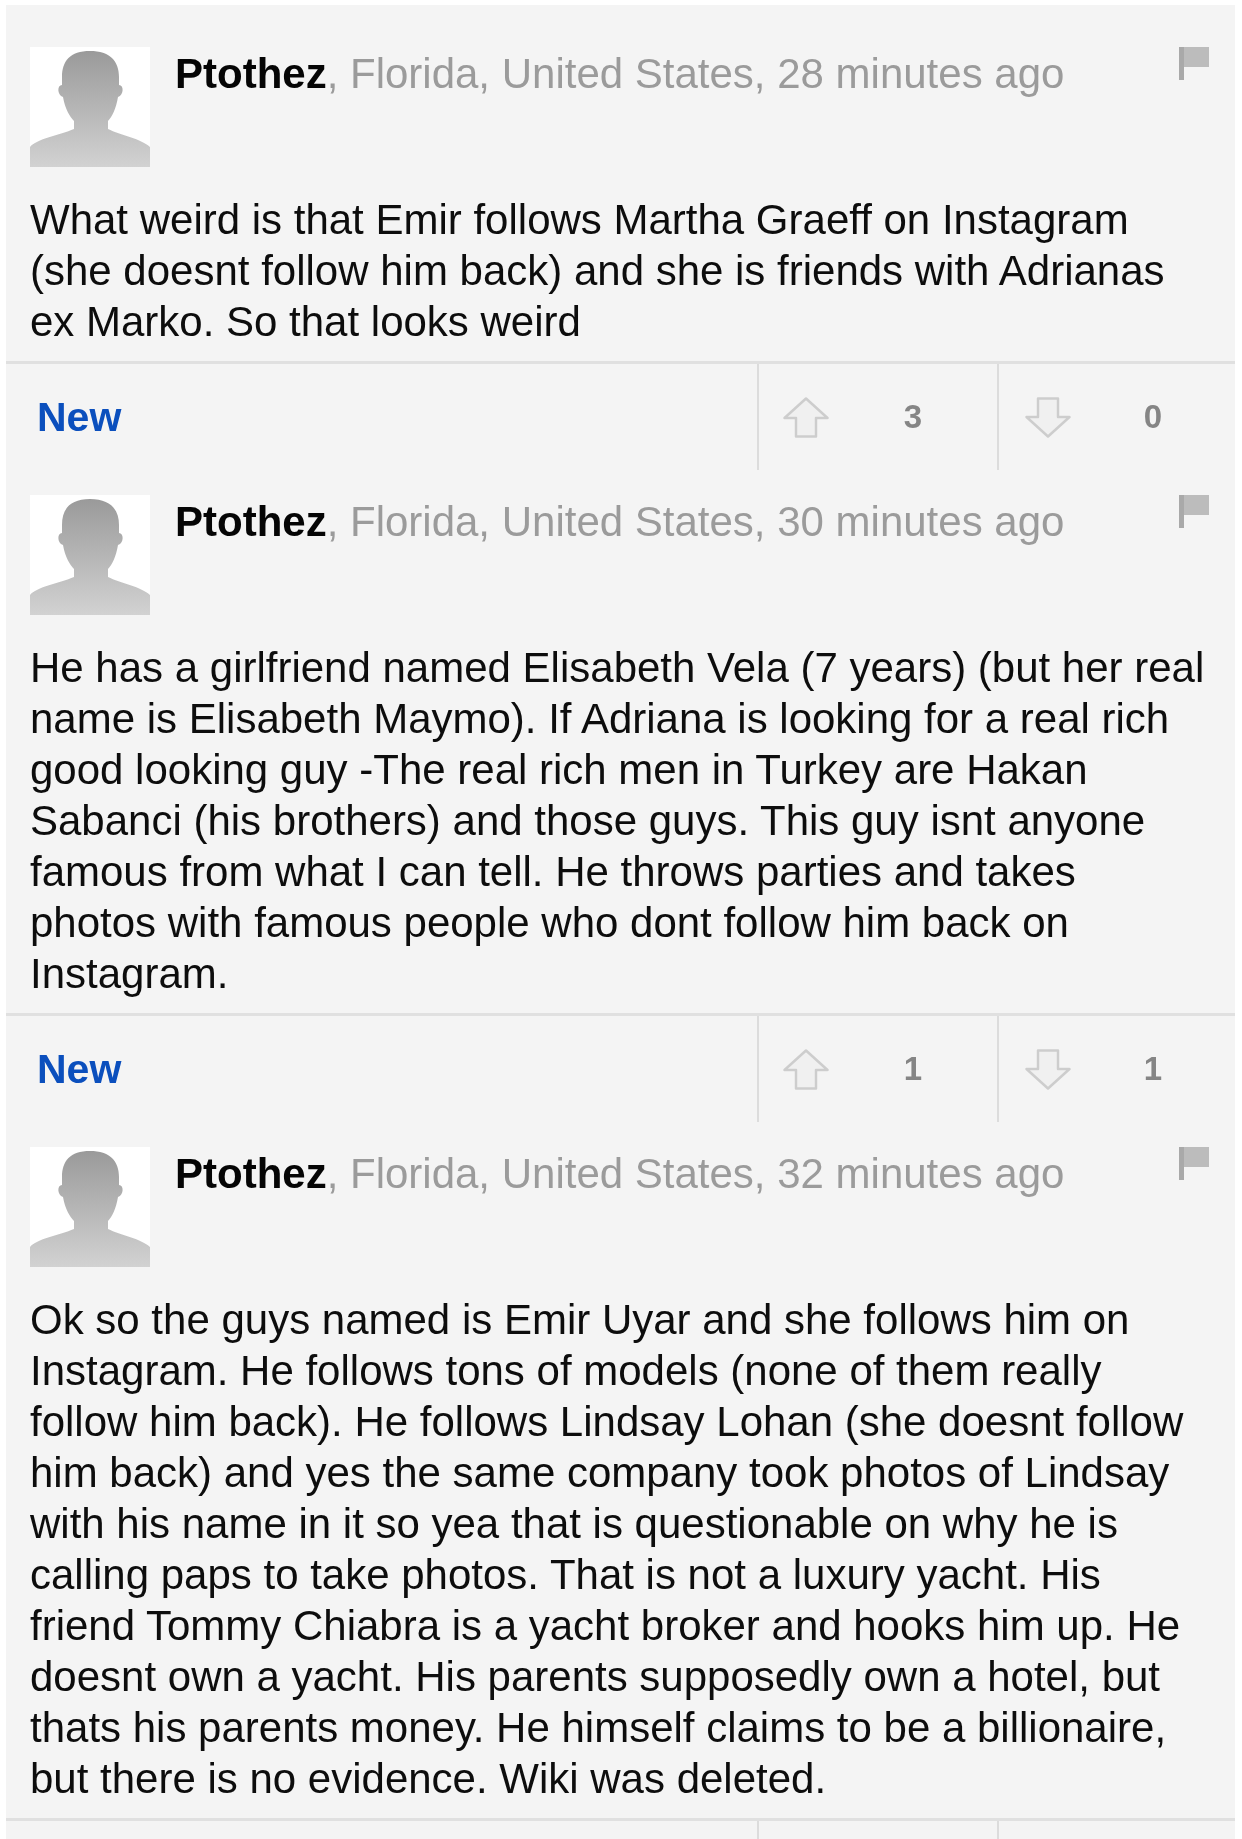 This screenshot has height=1839, width=1242. What do you see at coordinates (913, 417) in the screenshot?
I see `upvote-count: 3` at bounding box center [913, 417].